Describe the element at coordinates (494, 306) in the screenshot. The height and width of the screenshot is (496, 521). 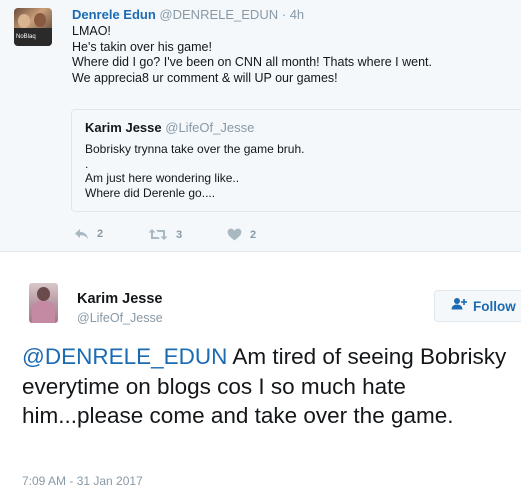
I see `follow-label: Follow` at that location.